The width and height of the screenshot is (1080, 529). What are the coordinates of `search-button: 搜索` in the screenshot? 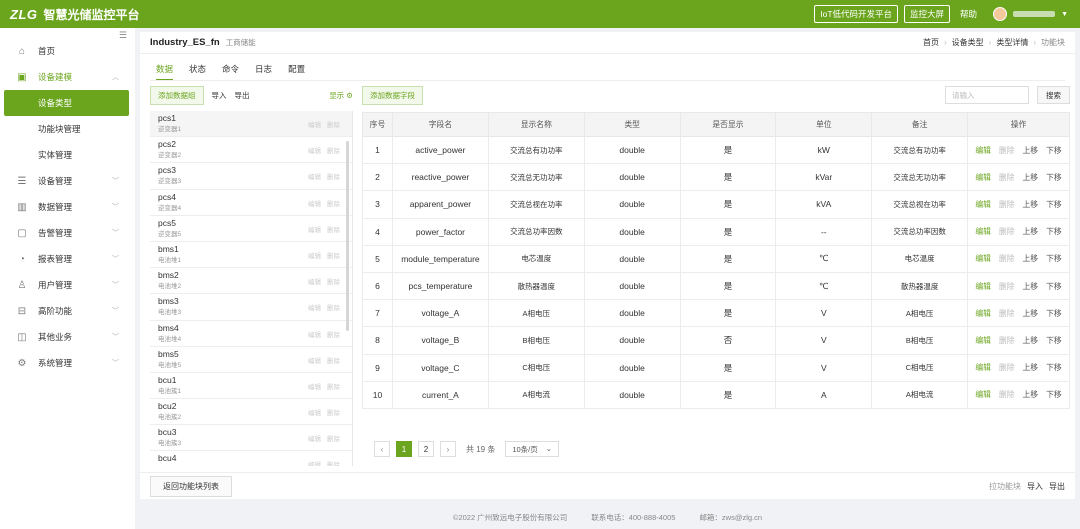 It's located at (1053, 95).